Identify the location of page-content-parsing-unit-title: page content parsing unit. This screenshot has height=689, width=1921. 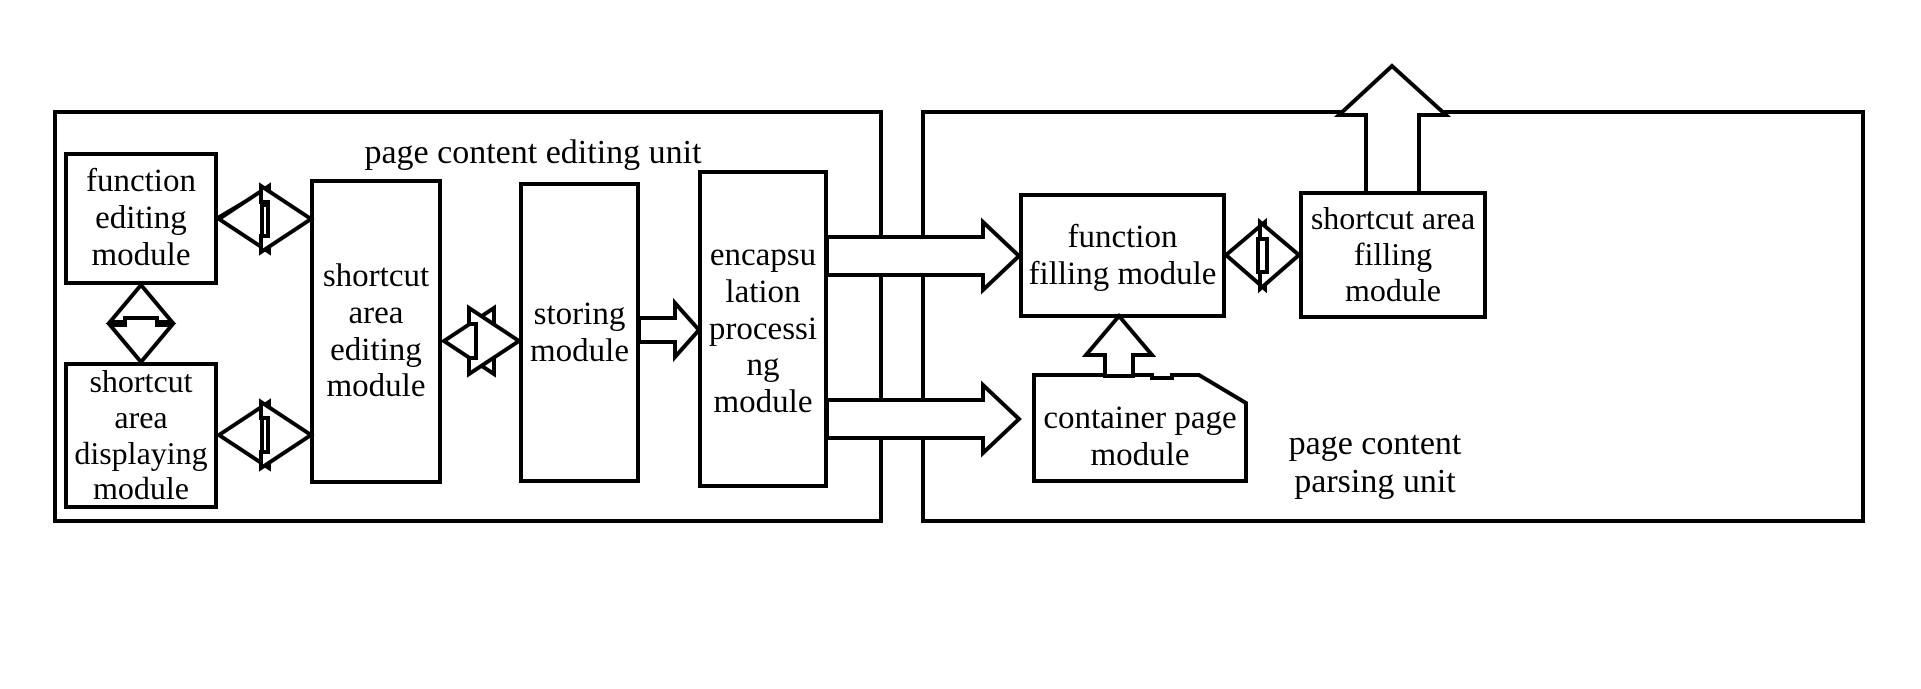
(1375, 463).